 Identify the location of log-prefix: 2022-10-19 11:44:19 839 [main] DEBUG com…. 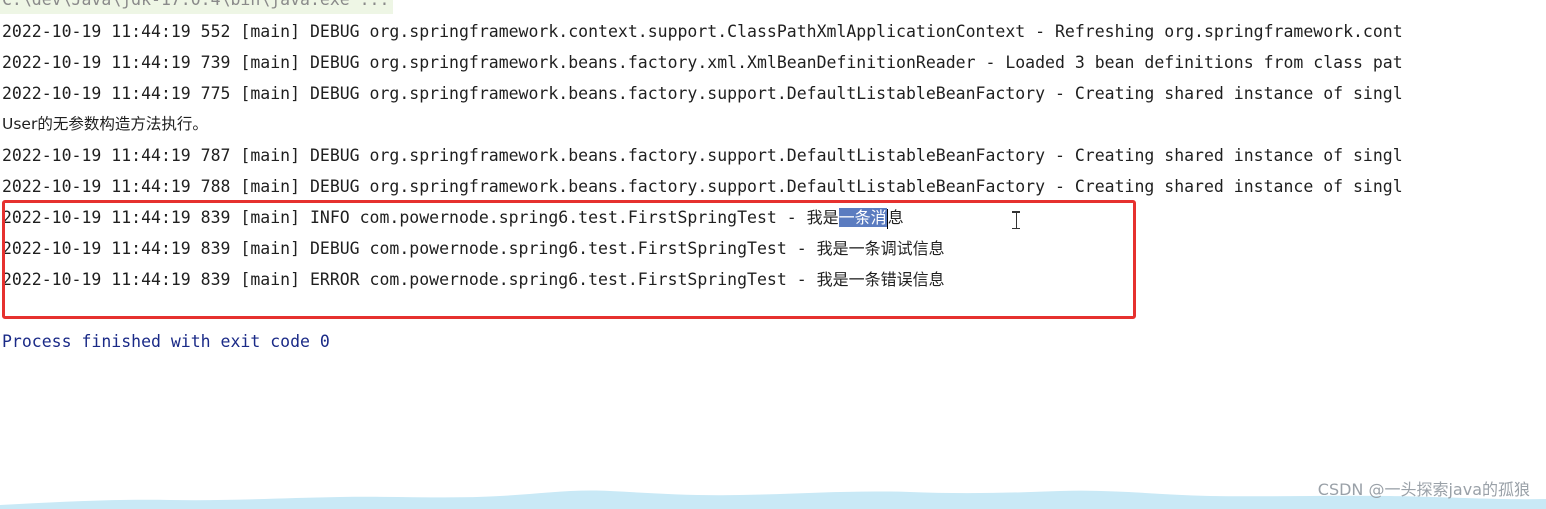
(409, 248).